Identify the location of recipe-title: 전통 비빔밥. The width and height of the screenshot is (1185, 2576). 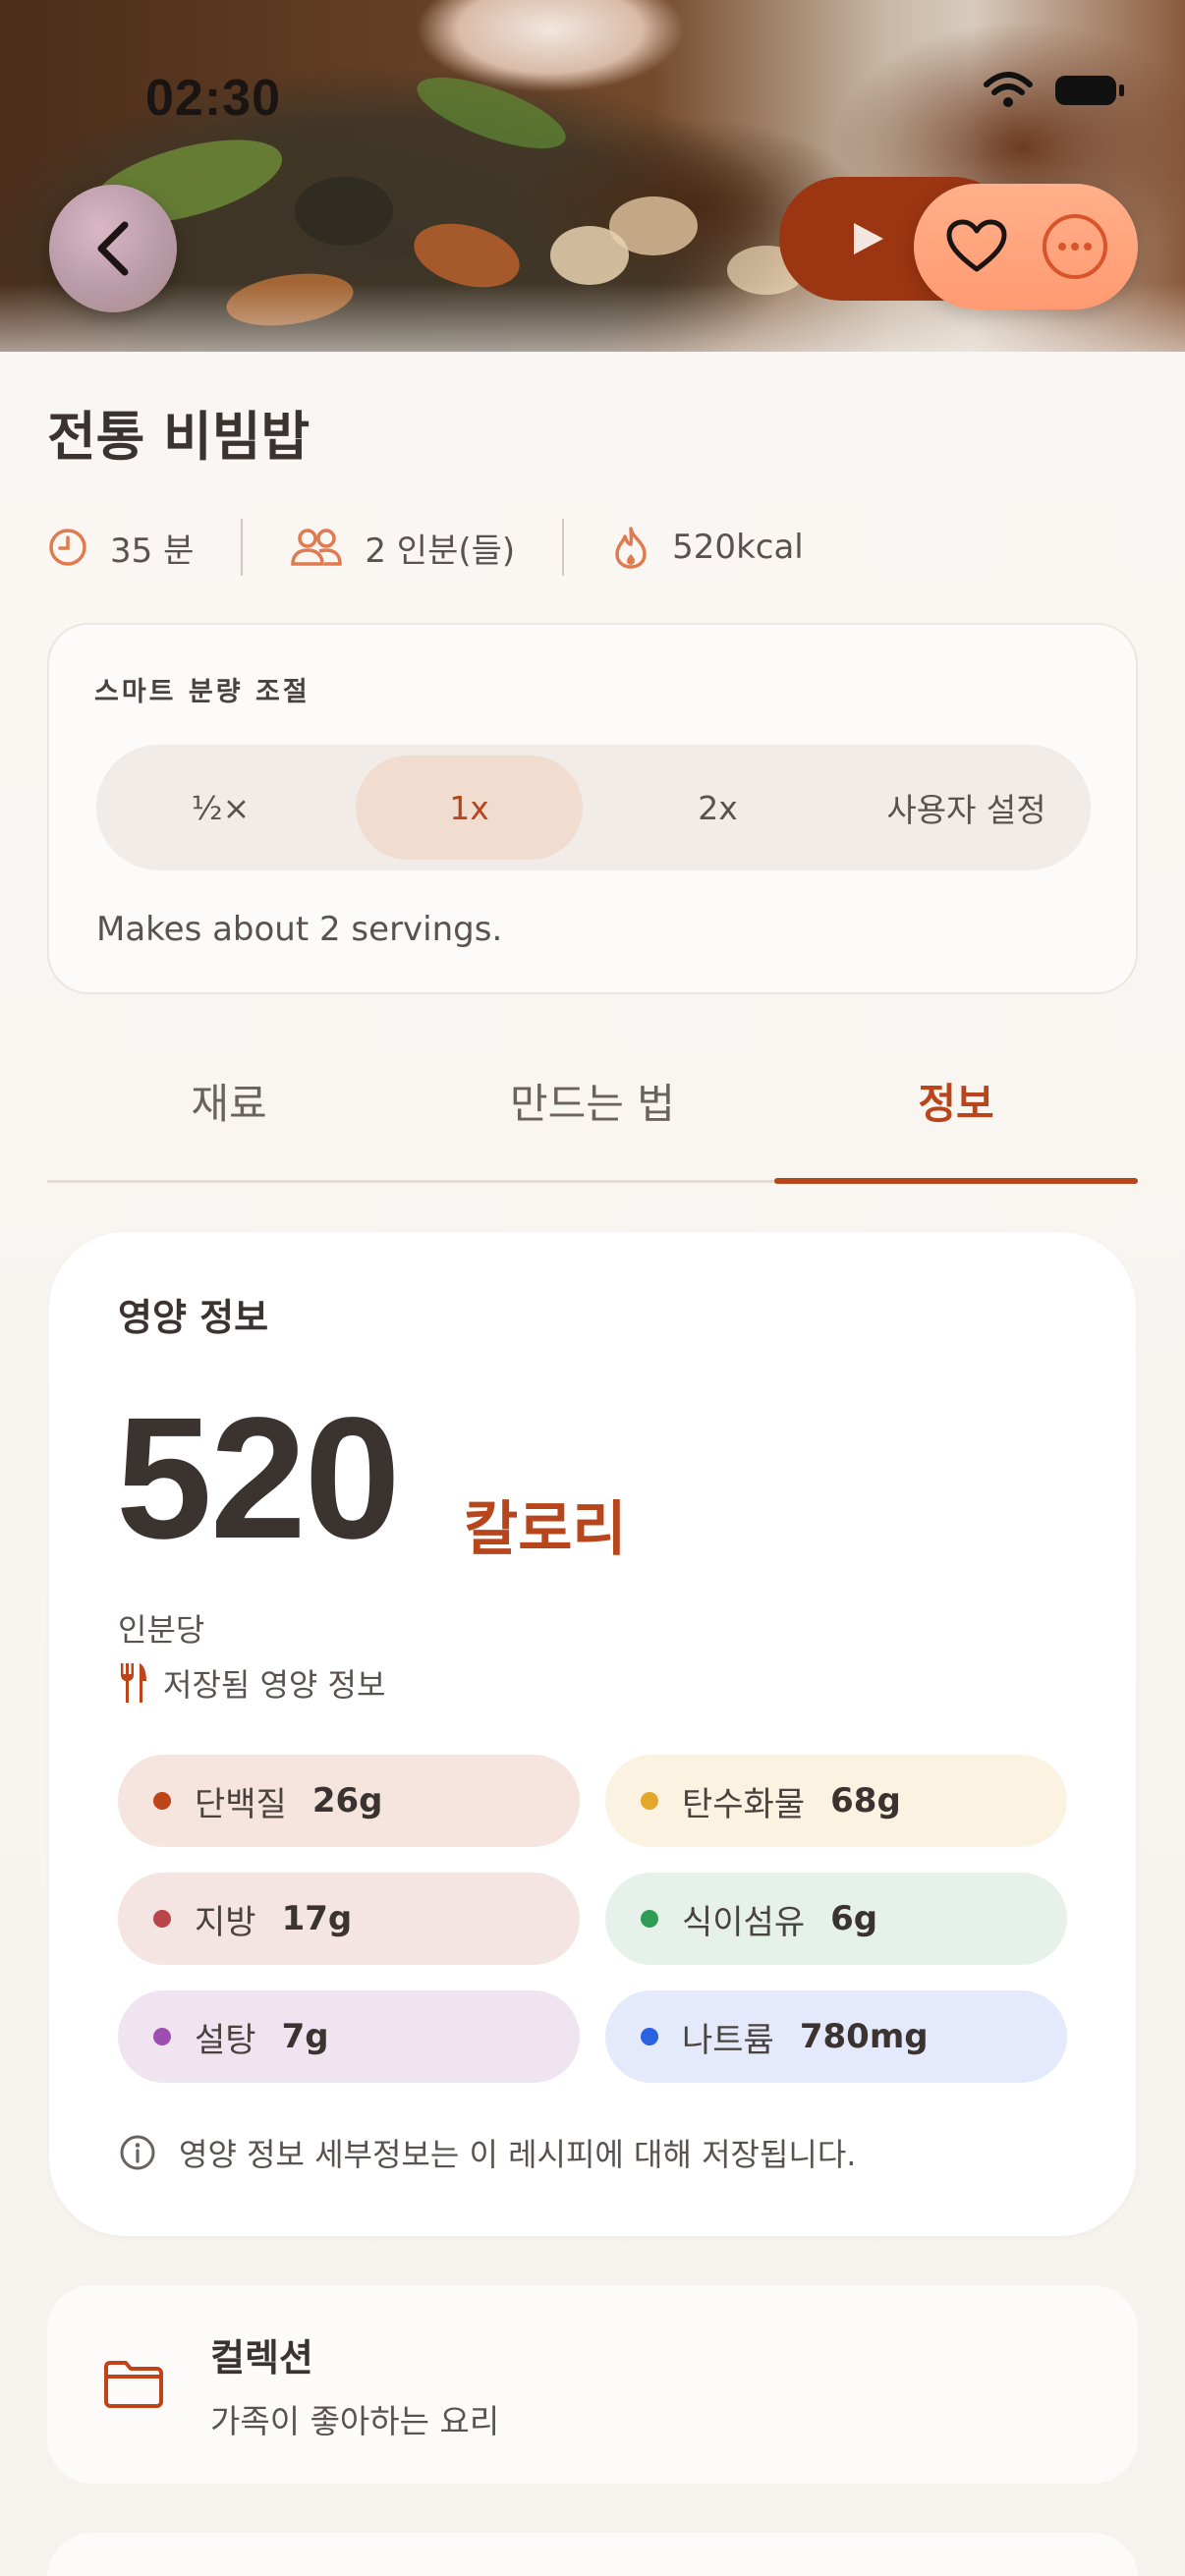
(179, 437).